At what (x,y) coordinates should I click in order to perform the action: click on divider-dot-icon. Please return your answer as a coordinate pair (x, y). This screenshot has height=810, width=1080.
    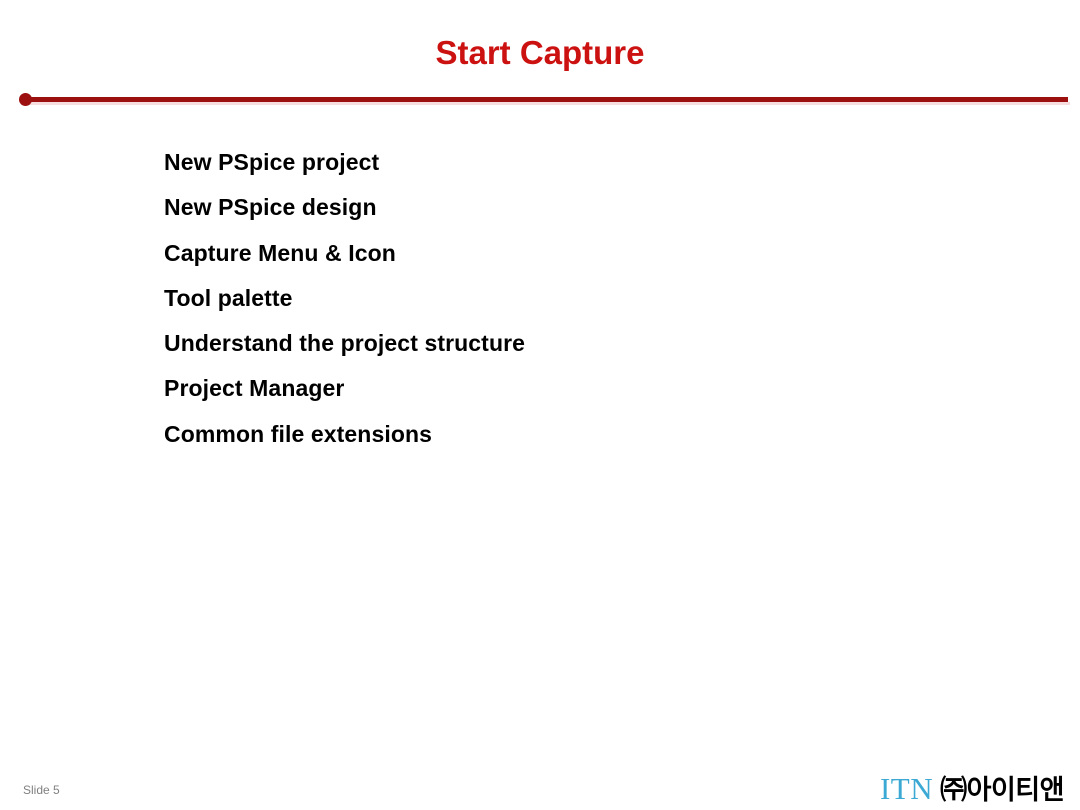
    Looking at the image, I should click on (25, 99).